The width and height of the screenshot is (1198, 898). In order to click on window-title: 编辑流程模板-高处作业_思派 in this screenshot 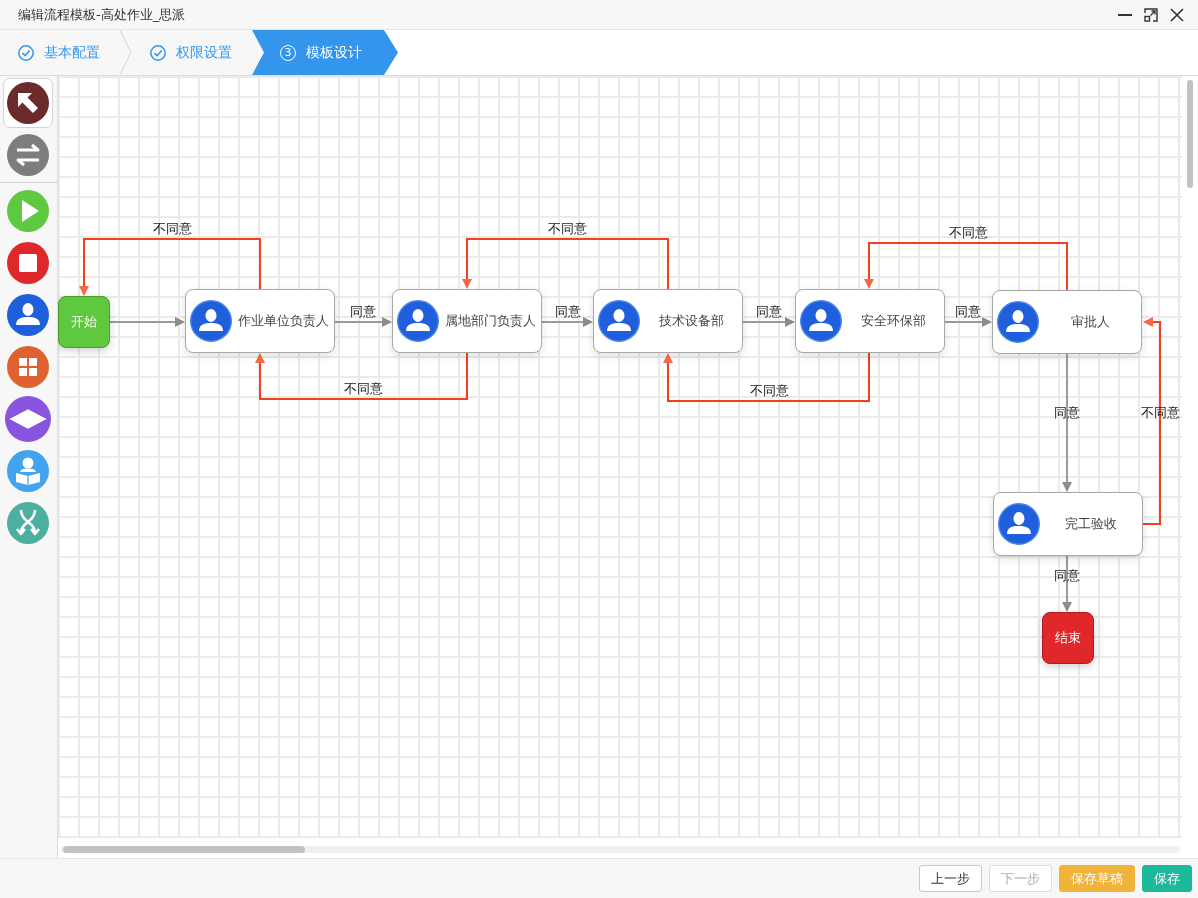, I will do `click(102, 14)`.